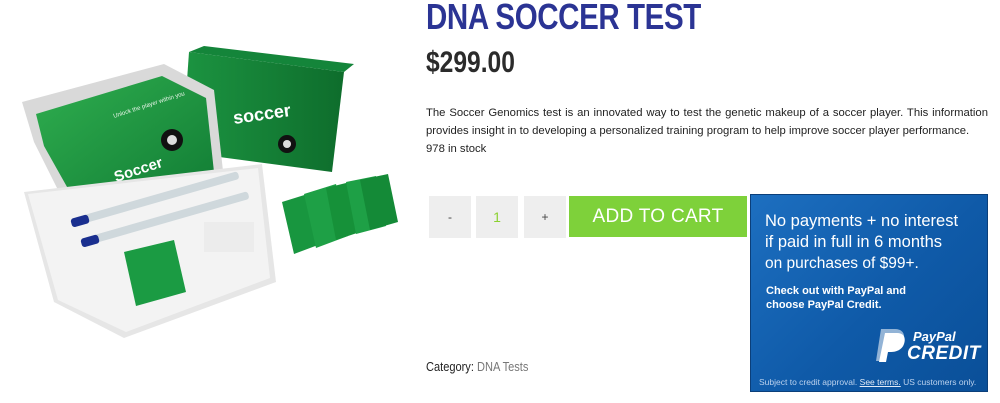 Image resolution: width=1000 pixels, height=403 pixels. Describe the element at coordinates (842, 263) in the screenshot. I see `paypal-promo-line-3: on purchases of $99+.` at that location.